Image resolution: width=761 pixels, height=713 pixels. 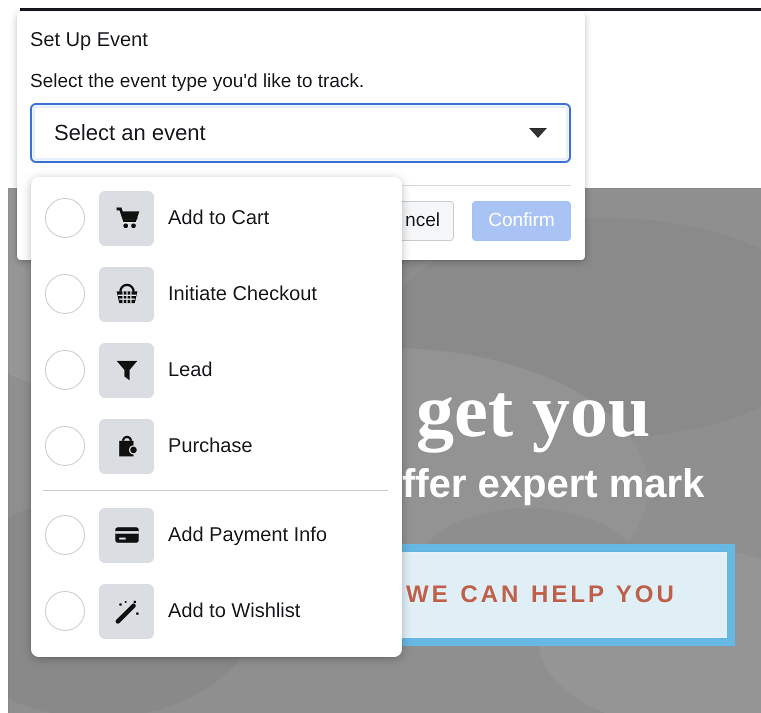 What do you see at coordinates (538, 133) in the screenshot?
I see `caret-icon` at bounding box center [538, 133].